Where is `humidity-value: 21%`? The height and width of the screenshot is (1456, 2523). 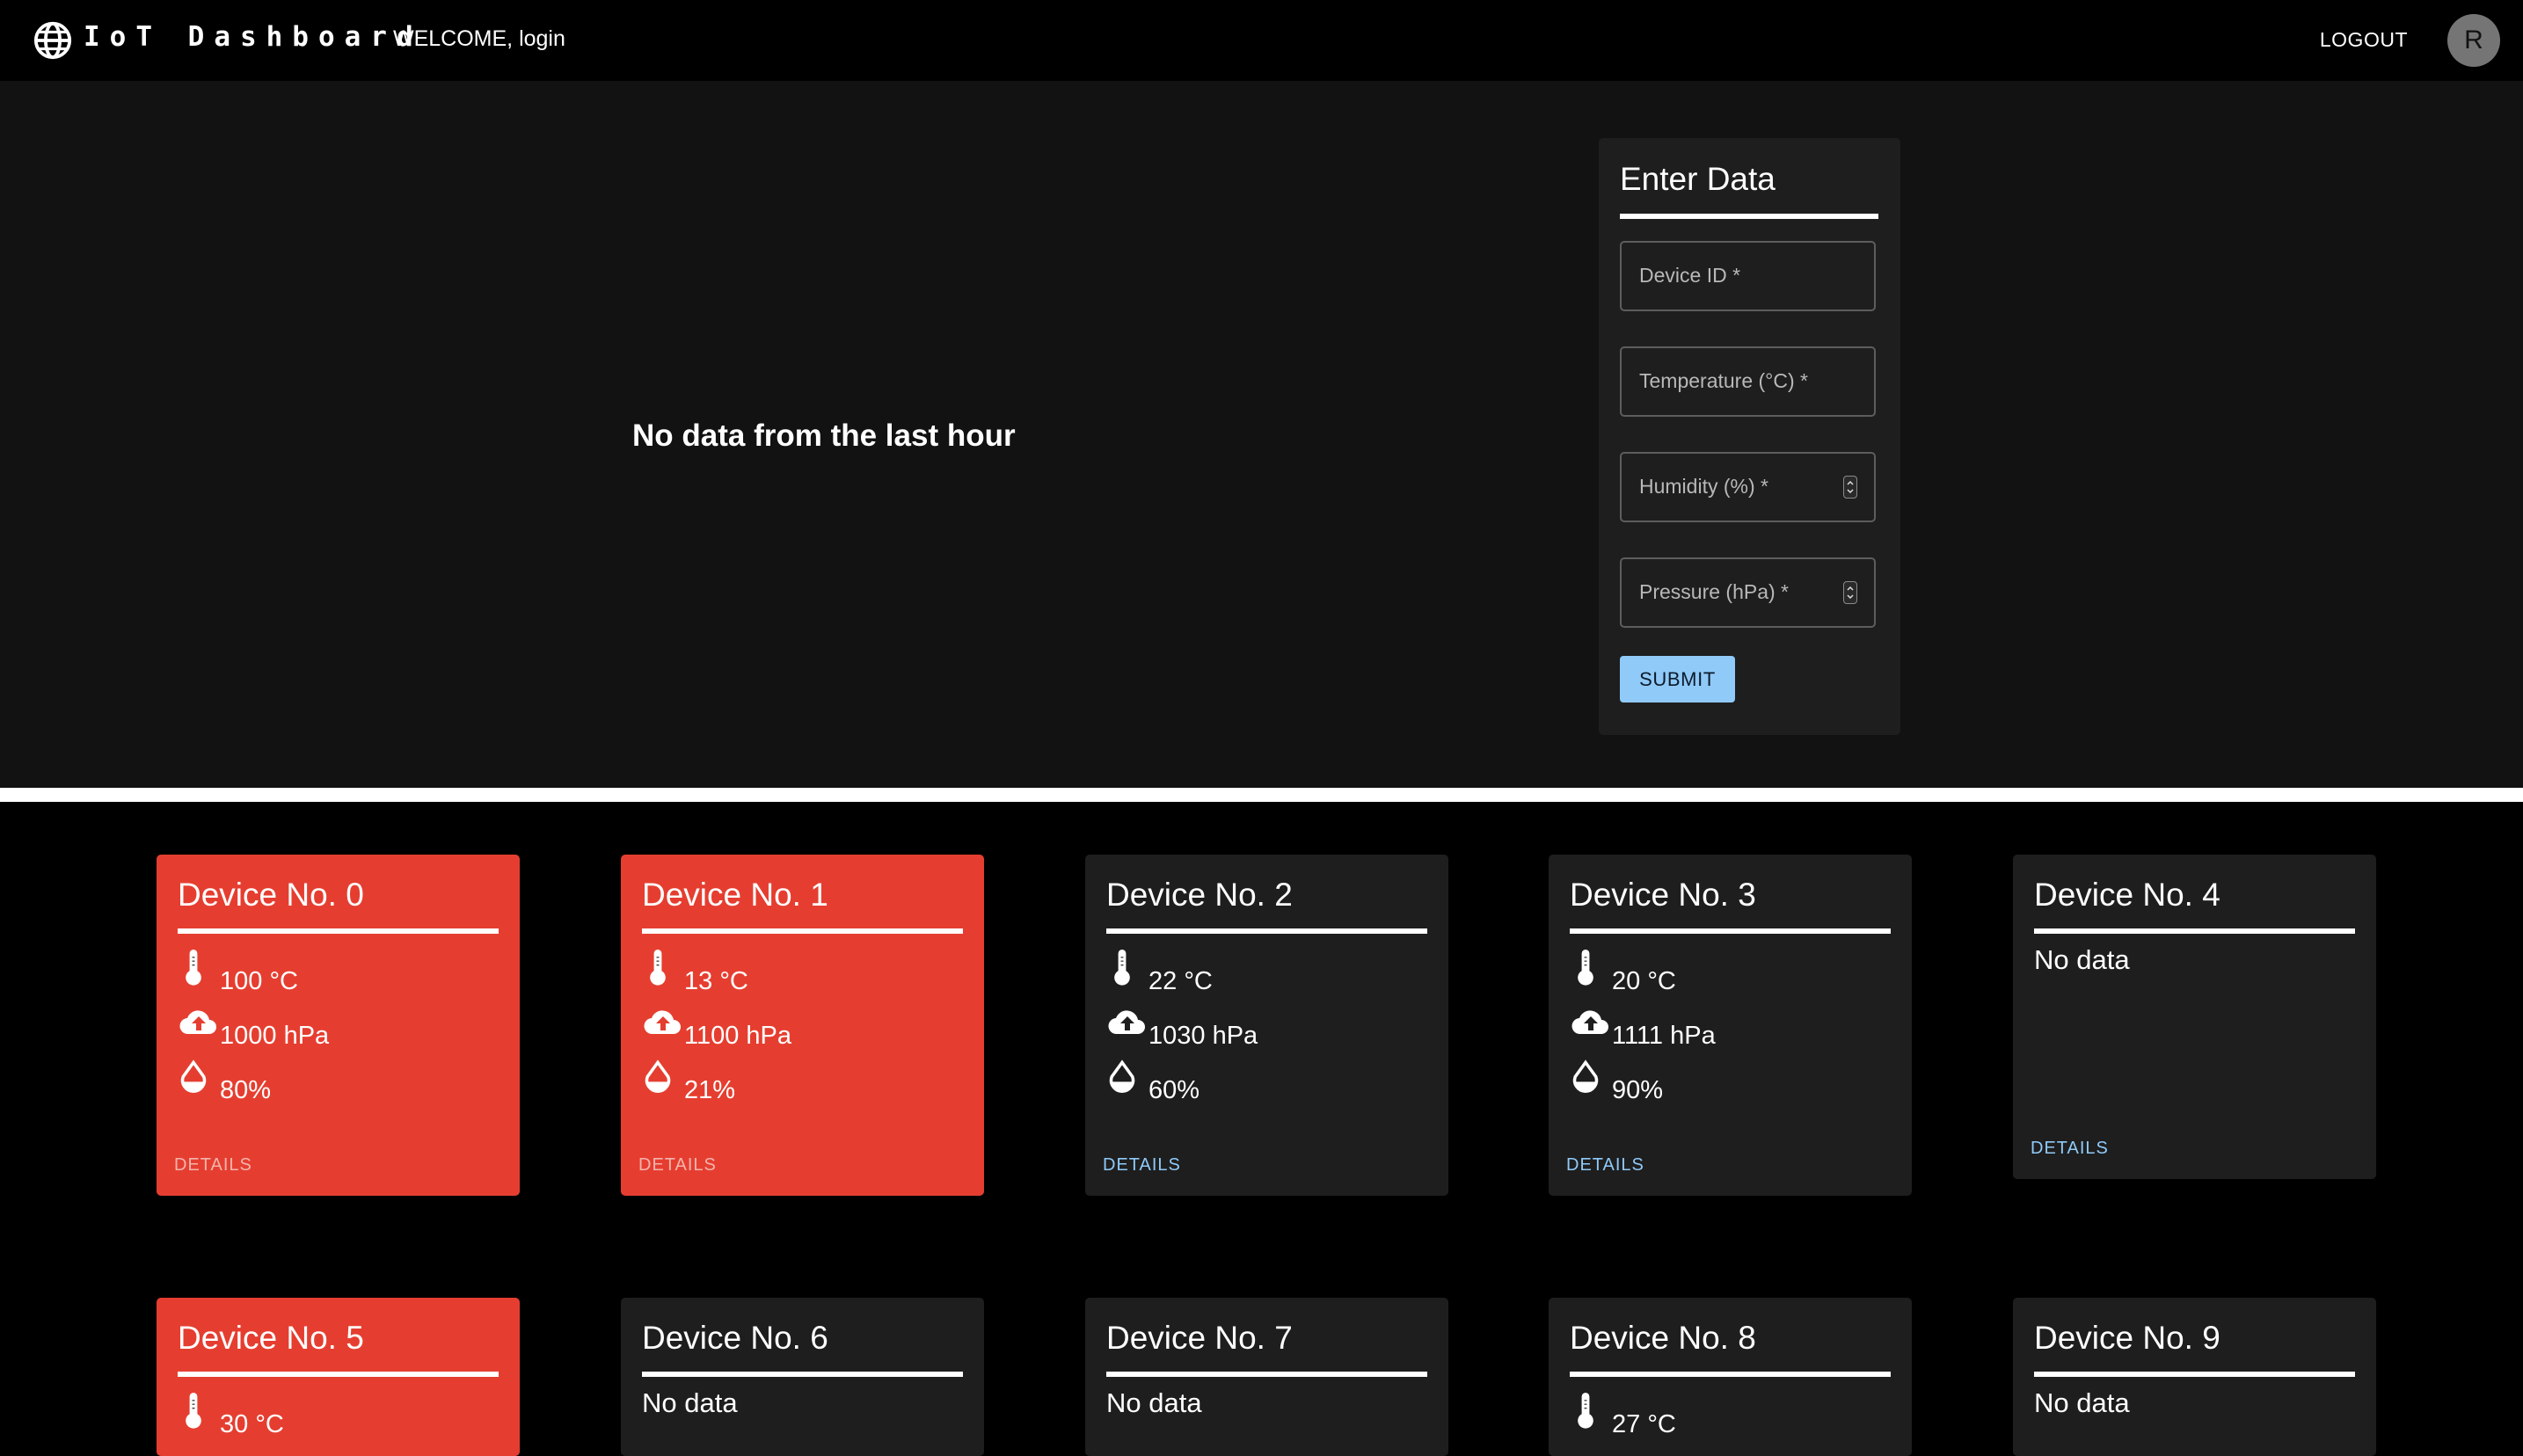
humidity-value: 21% is located at coordinates (710, 1090).